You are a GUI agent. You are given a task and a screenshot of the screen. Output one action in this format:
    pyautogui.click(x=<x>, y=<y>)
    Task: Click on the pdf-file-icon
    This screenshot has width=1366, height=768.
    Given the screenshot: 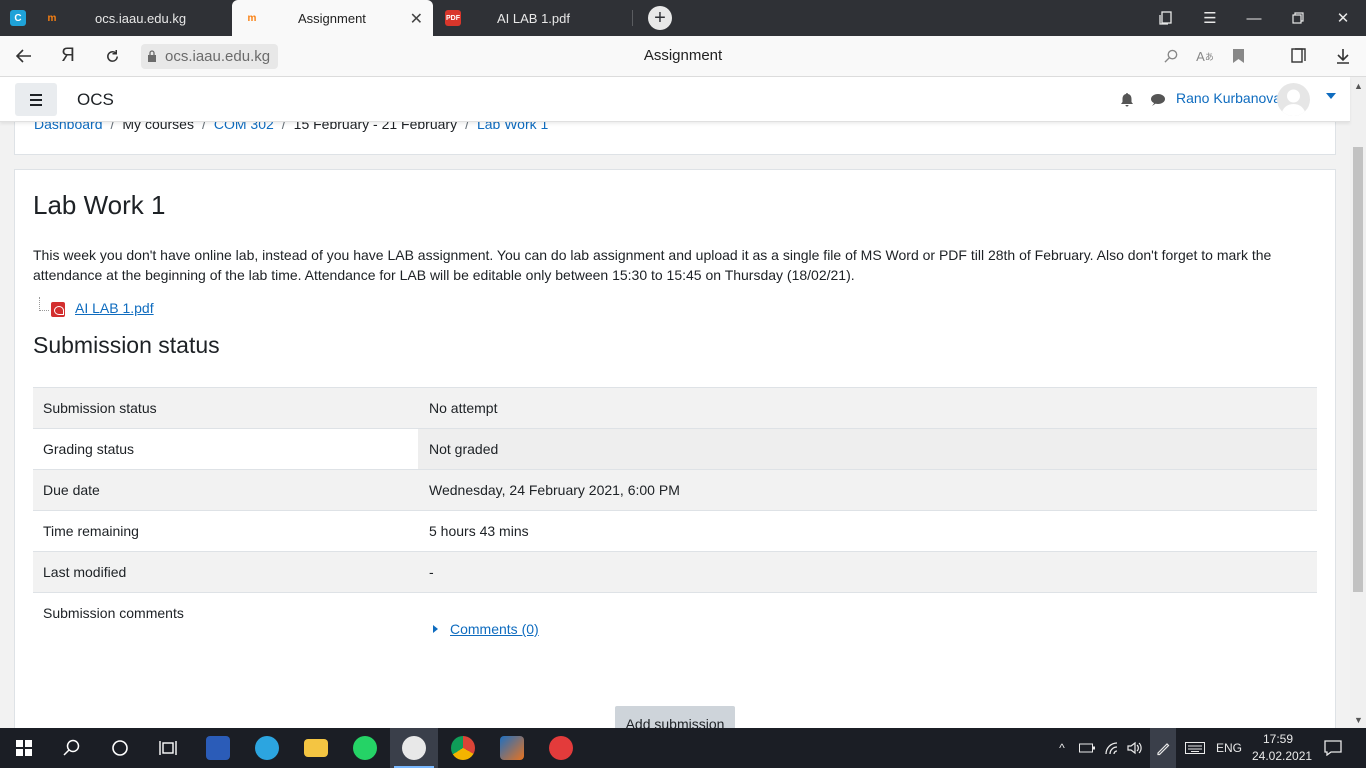 What is the action you would take?
    pyautogui.click(x=58, y=309)
    